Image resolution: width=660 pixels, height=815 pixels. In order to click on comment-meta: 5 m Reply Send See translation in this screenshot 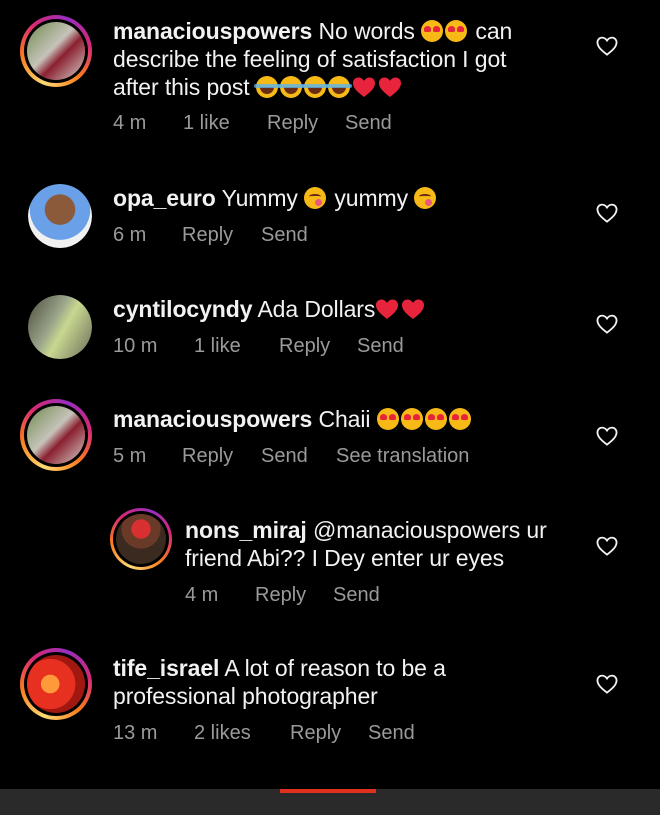, I will do `click(291, 456)`.